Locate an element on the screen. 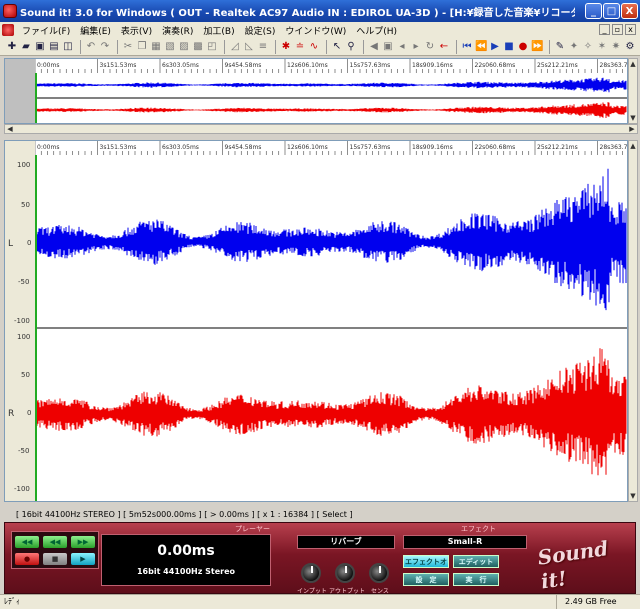  marker-icon: ✱ is located at coordinates (286, 47).